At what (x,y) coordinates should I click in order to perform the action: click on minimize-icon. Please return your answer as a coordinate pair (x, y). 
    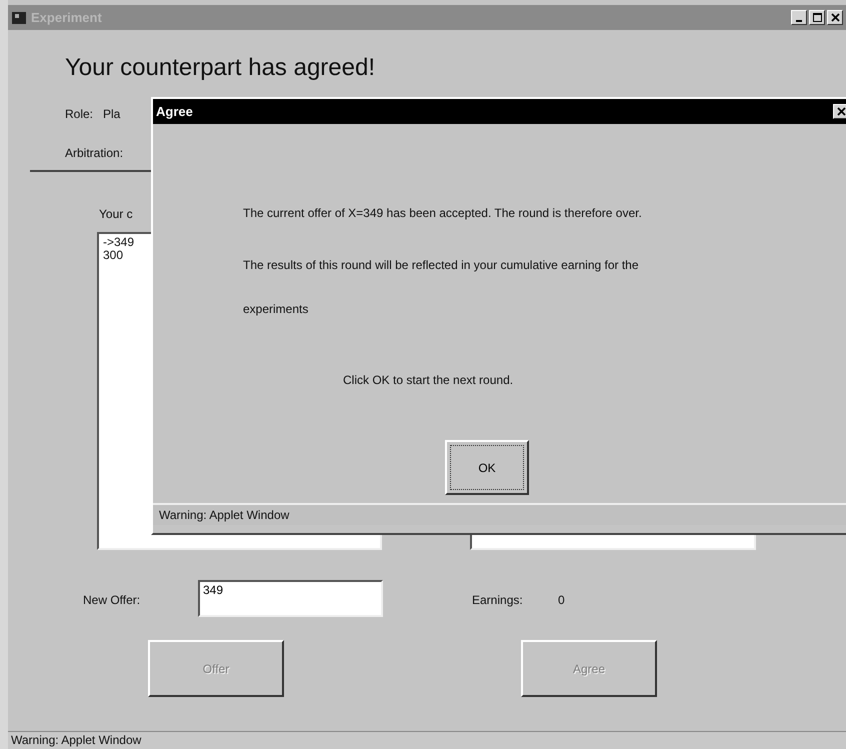
    Looking at the image, I should click on (799, 21).